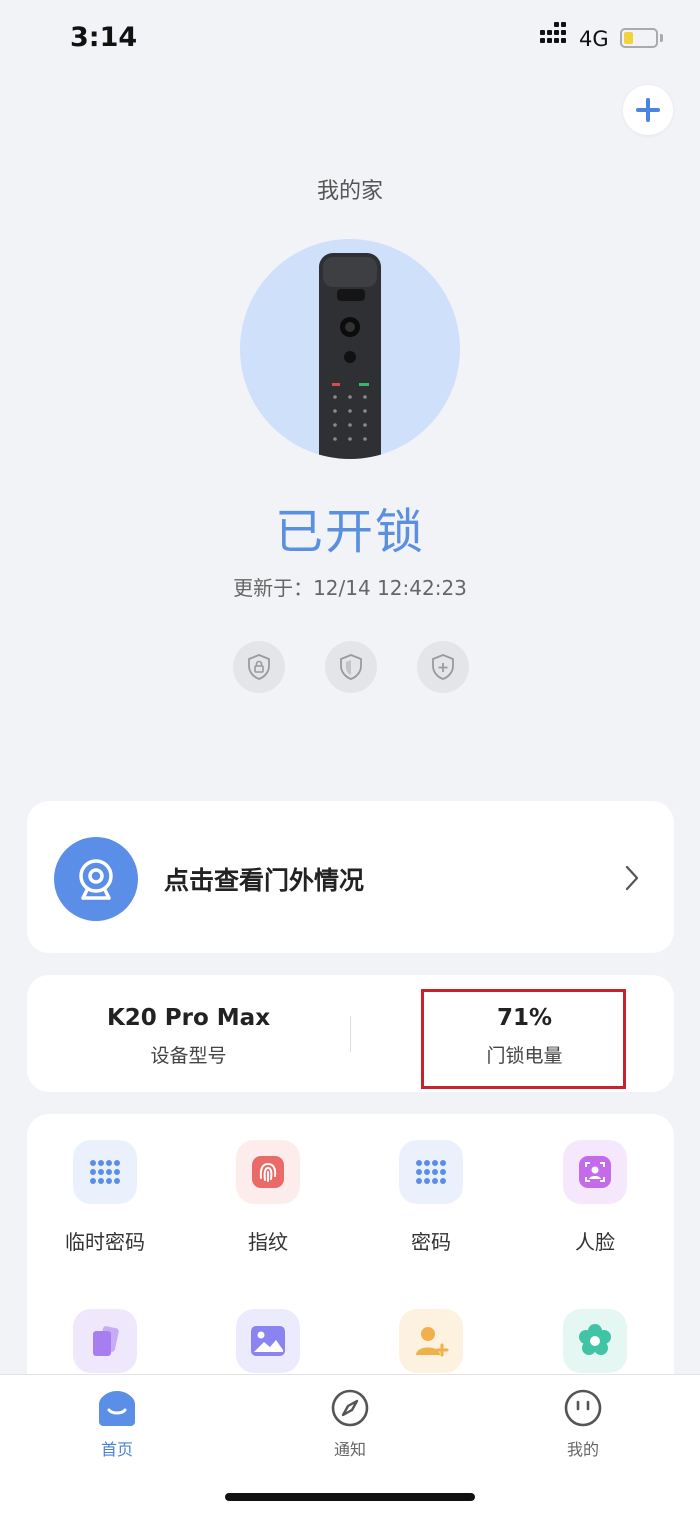 The image size is (700, 1515). Describe the element at coordinates (639, 38) in the screenshot. I see `battery-icon` at that location.